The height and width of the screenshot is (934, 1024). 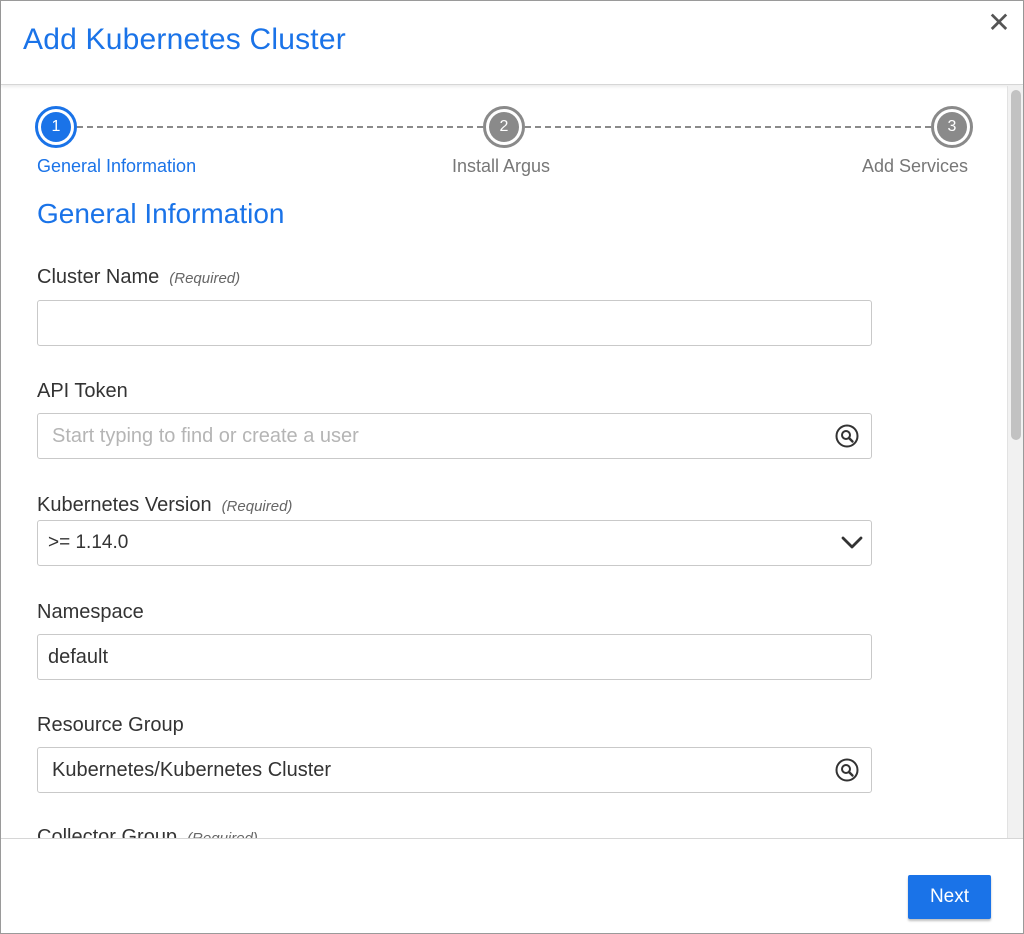 I want to click on kubernetes-version-label: Kubernetes Version (Required), so click(x=165, y=505).